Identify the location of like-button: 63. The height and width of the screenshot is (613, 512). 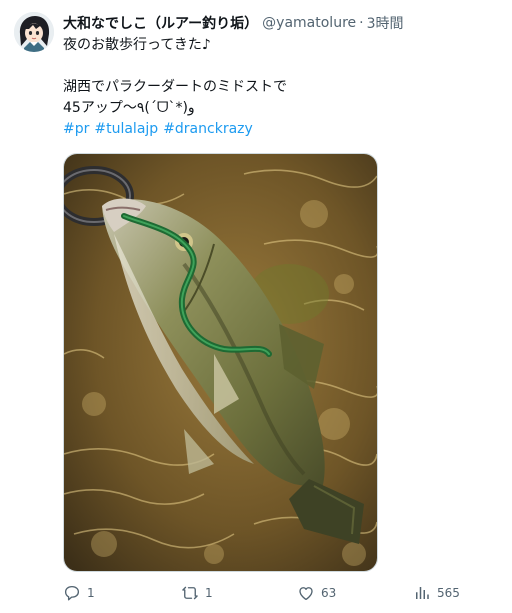
(316, 593).